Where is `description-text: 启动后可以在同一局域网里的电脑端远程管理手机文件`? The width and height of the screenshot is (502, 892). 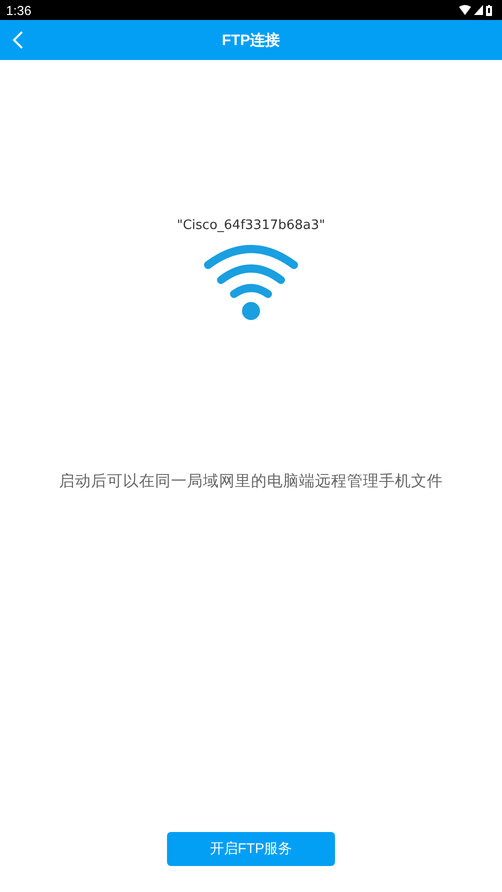
description-text: 启动后可以在同一局域网里的电脑端远程管理手机文件 is located at coordinates (251, 482).